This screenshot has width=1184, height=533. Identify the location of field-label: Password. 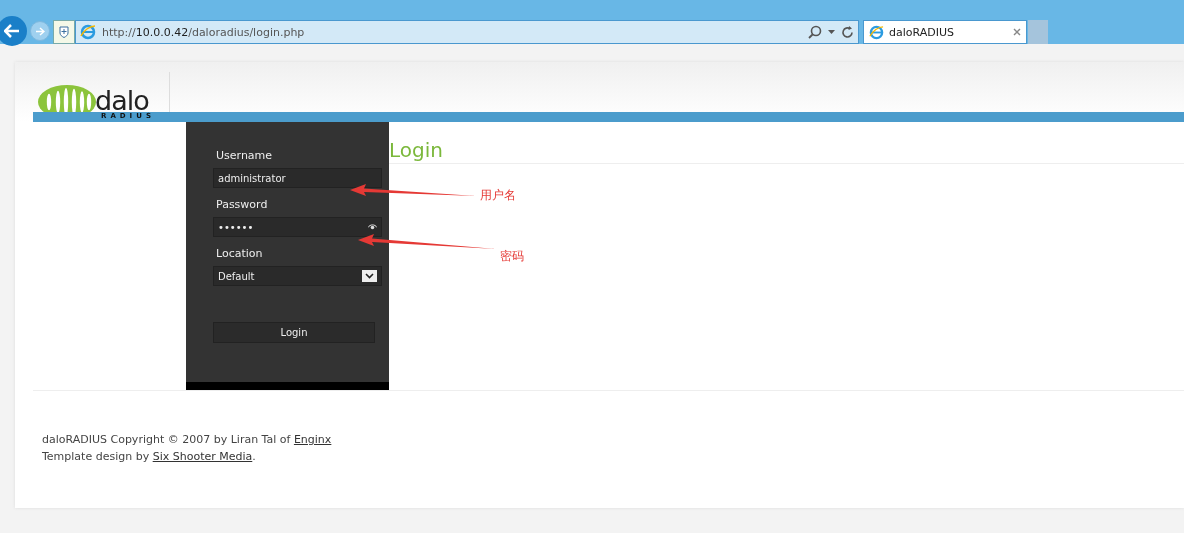
(242, 204).